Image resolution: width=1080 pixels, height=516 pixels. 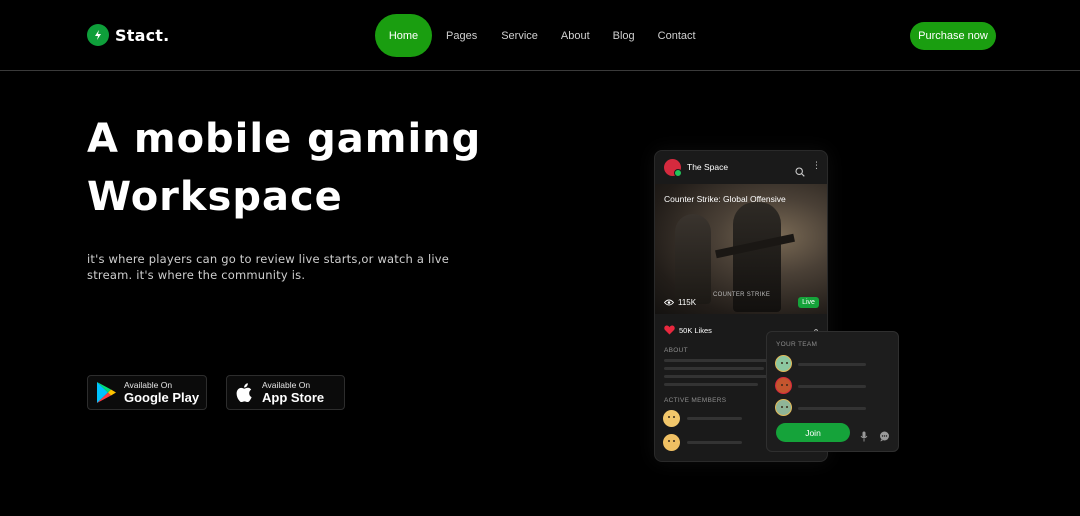 What do you see at coordinates (403, 35) in the screenshot?
I see `nav-home: Home` at bounding box center [403, 35].